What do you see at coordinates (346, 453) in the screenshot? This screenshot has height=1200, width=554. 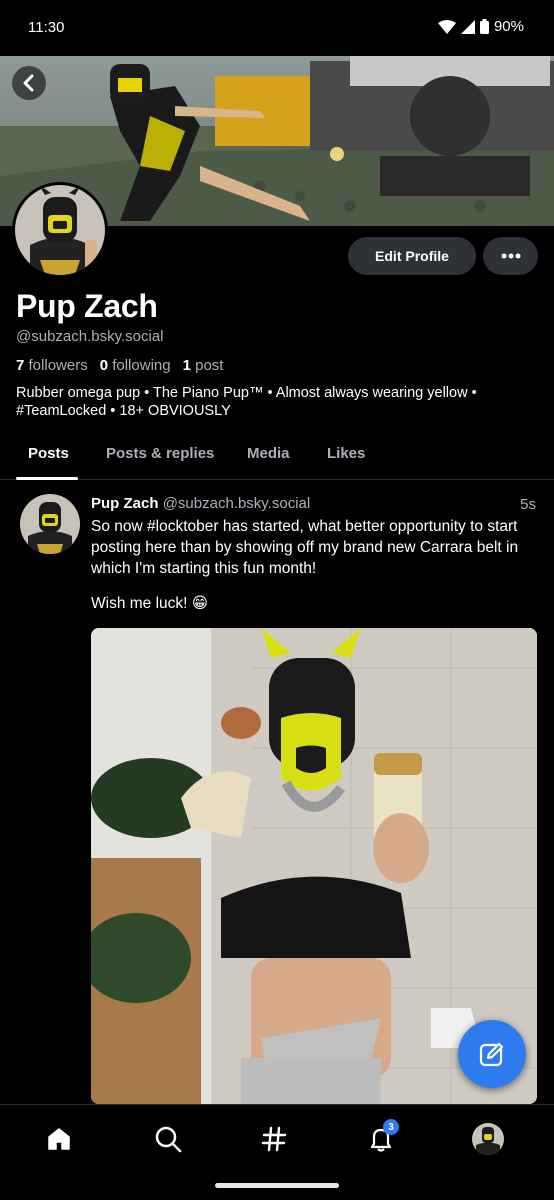 I see `tab-likes: Likes` at bounding box center [346, 453].